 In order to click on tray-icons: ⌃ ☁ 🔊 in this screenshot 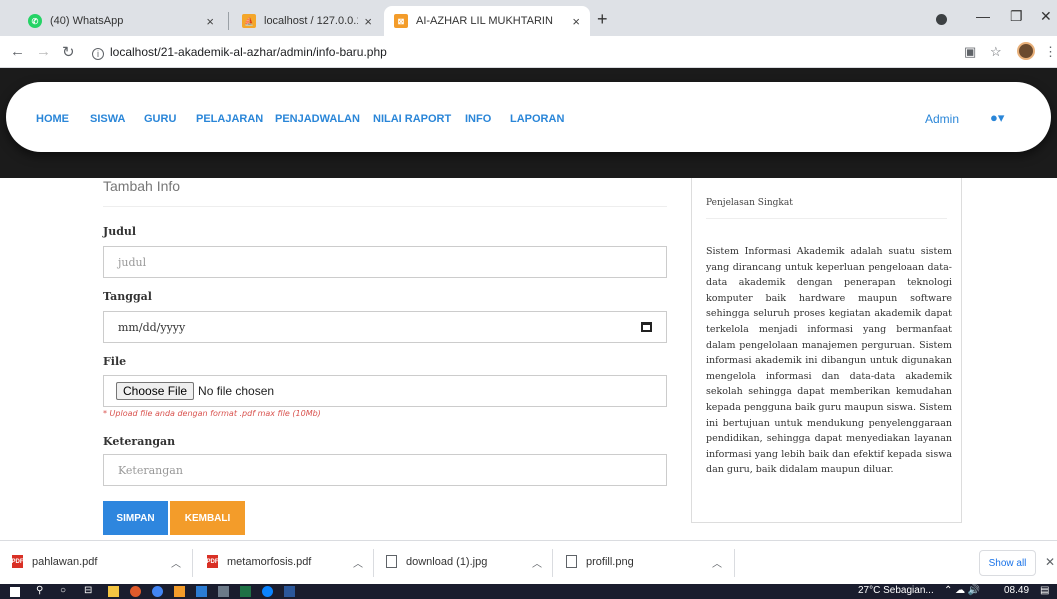, I will do `click(962, 590)`.